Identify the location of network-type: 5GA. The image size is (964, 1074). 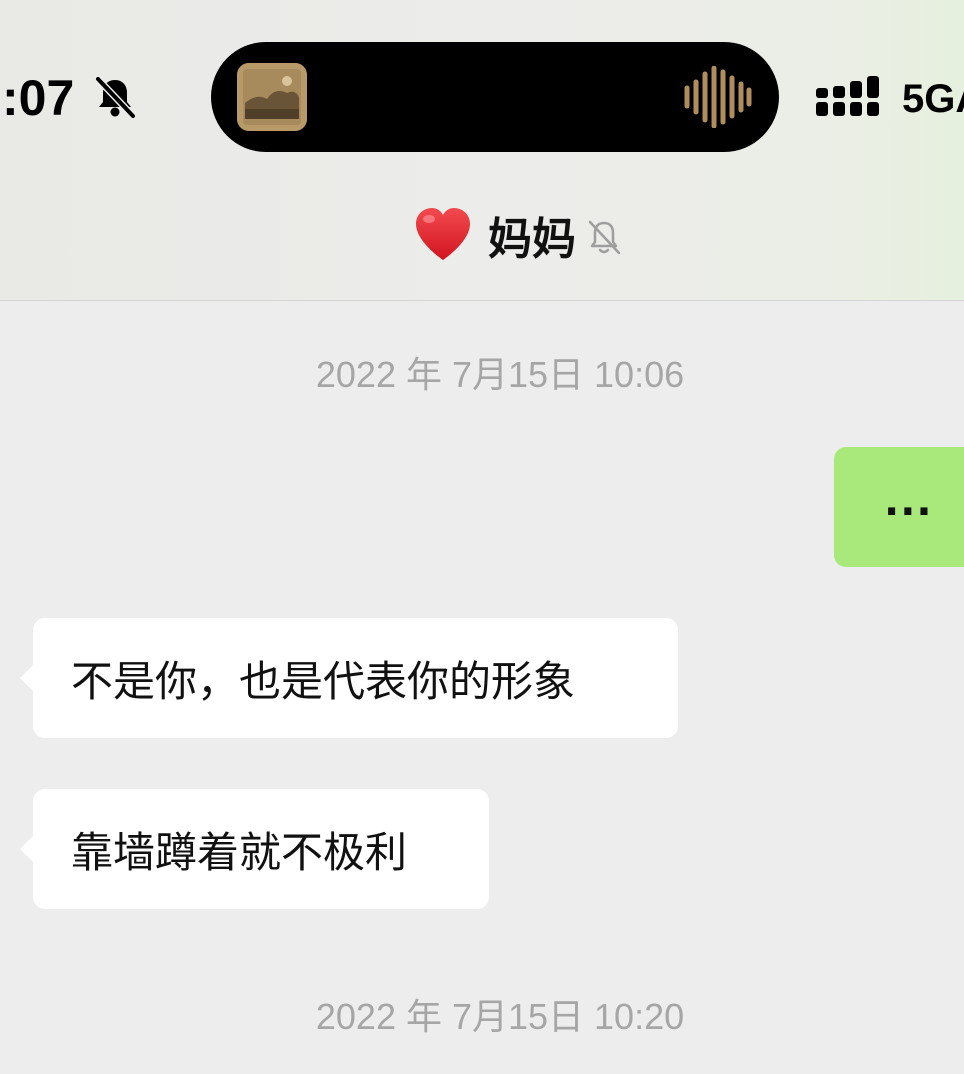
(933, 99).